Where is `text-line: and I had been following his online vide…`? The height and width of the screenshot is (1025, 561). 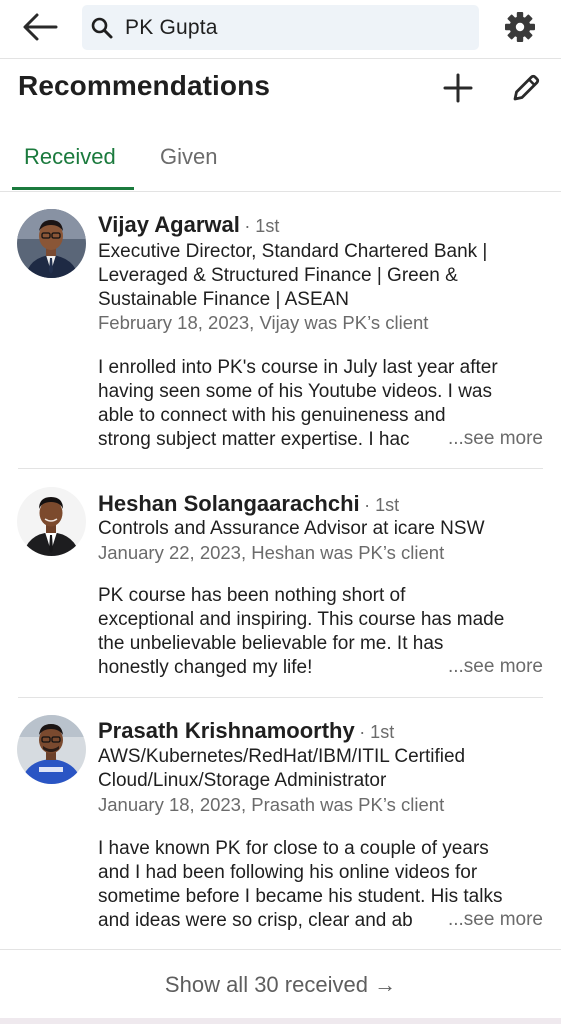
text-line: and I had been following his online vide… is located at coordinates (288, 872).